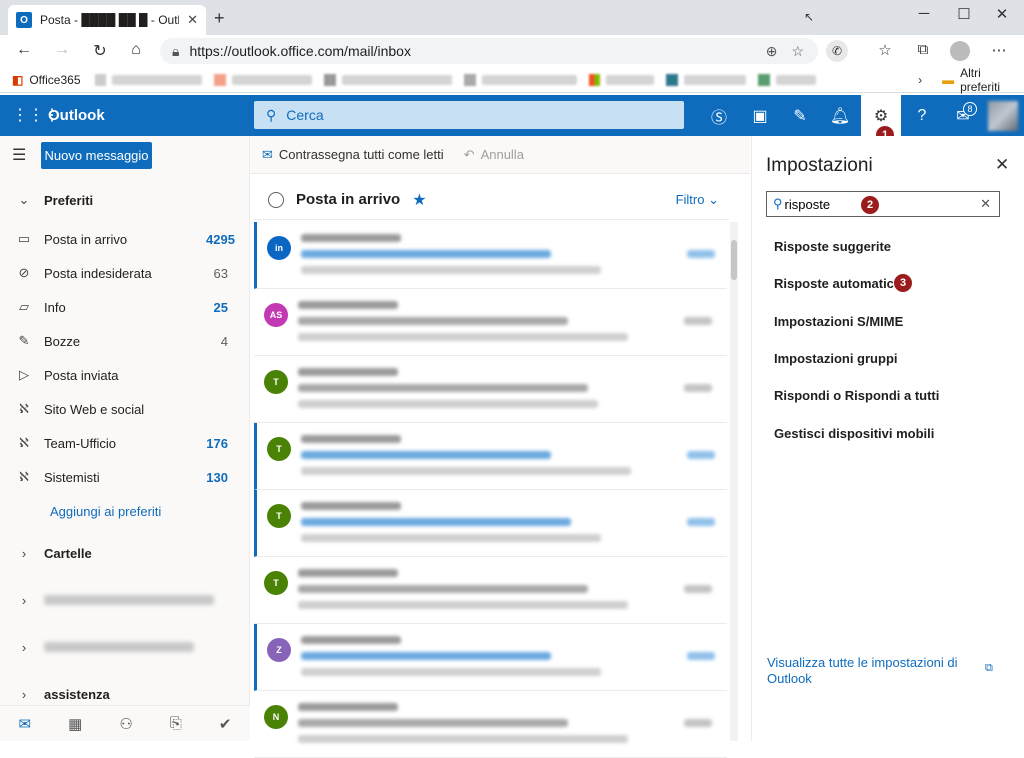  Describe the element at coordinates (800, 115) in the screenshot. I see `my-day-icon: ✎` at that location.